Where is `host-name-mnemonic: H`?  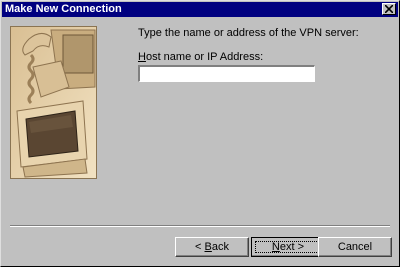 host-name-mnemonic: H is located at coordinates (142, 57).